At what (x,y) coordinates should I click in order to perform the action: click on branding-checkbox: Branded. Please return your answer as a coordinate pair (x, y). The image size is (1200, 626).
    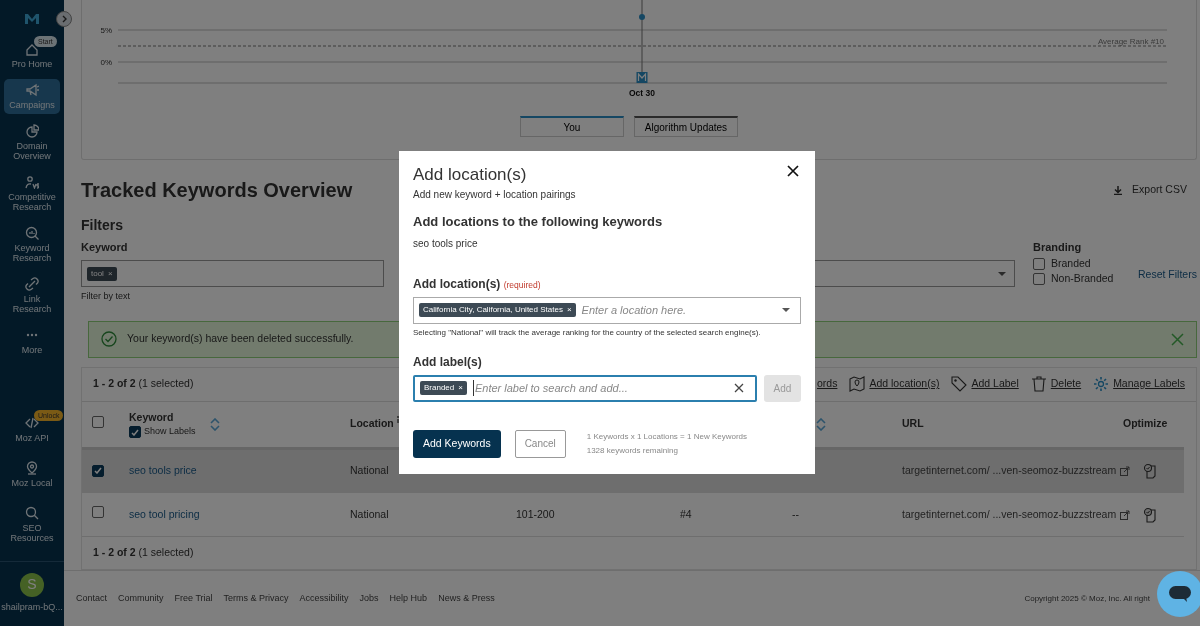
    Looking at the image, I should click on (1078, 263).